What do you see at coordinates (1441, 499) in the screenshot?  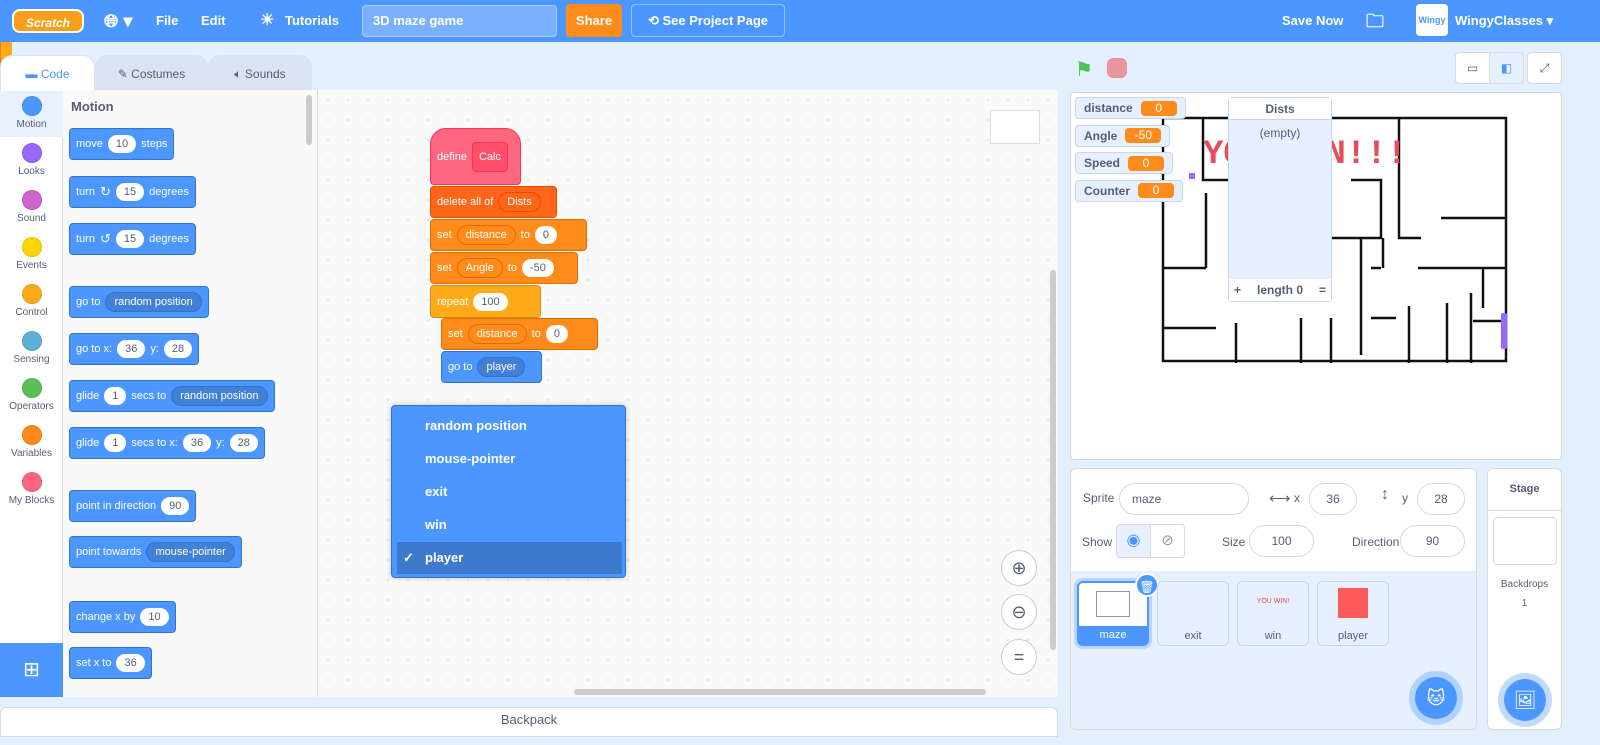 I see `y-input: 28` at bounding box center [1441, 499].